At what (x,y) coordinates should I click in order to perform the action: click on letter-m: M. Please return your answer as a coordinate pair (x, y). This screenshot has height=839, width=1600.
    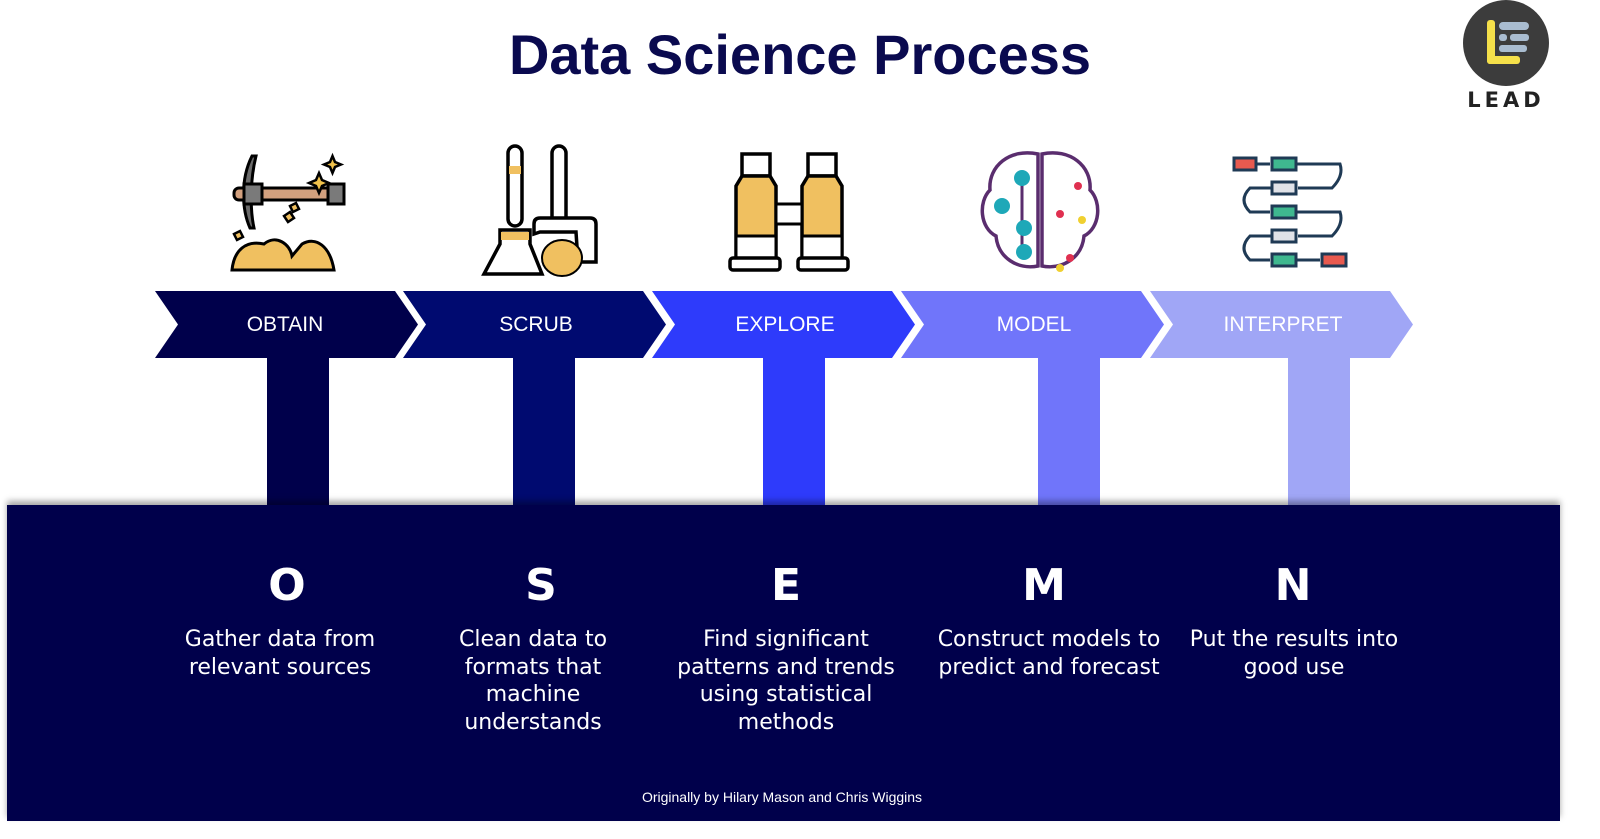
    Looking at the image, I should click on (1044, 585).